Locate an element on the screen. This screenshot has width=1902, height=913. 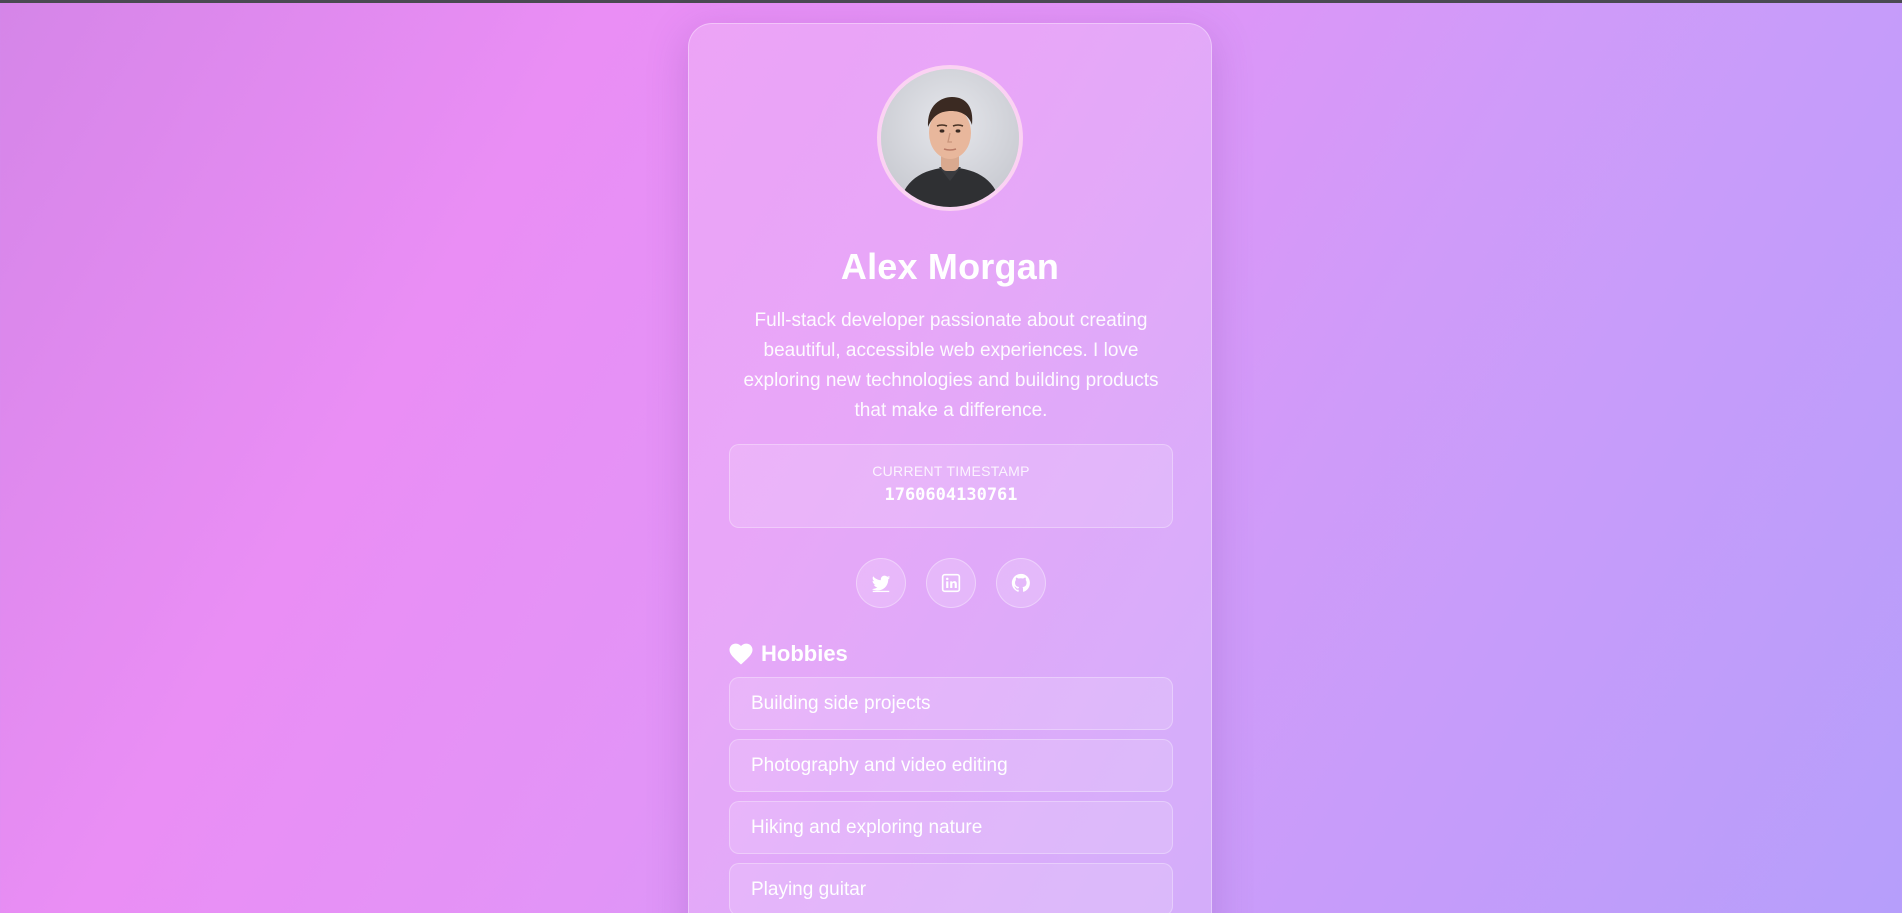
timestamp-box: CURRENT TIMESTAMP 1760604130761 is located at coordinates (951, 486).